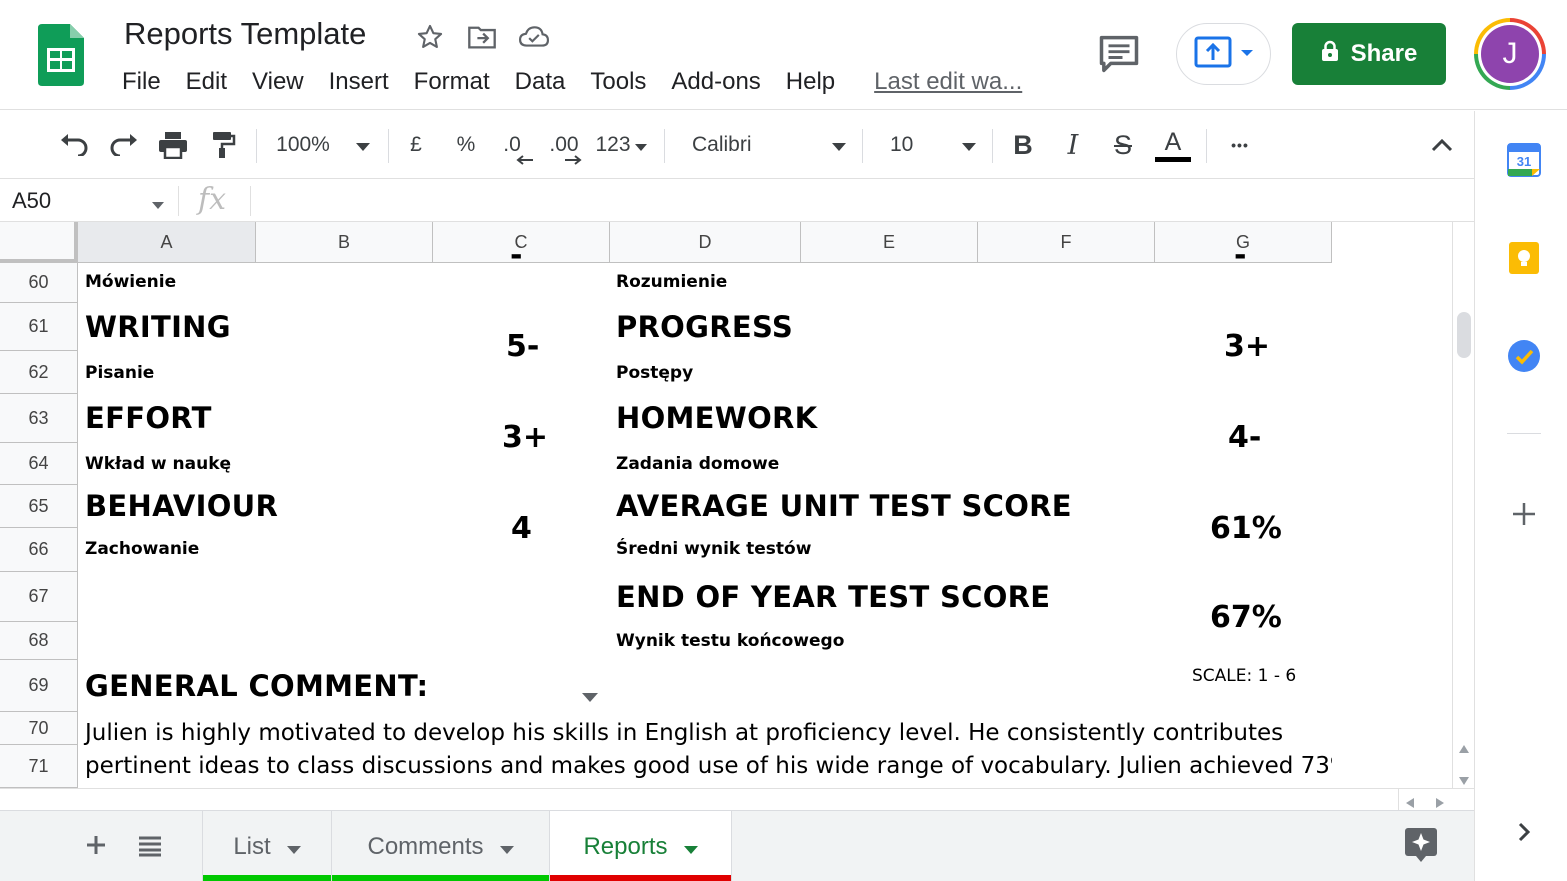 Image resolution: width=1567 pixels, height=881 pixels. I want to click on all-sheets-icon, so click(150, 848).